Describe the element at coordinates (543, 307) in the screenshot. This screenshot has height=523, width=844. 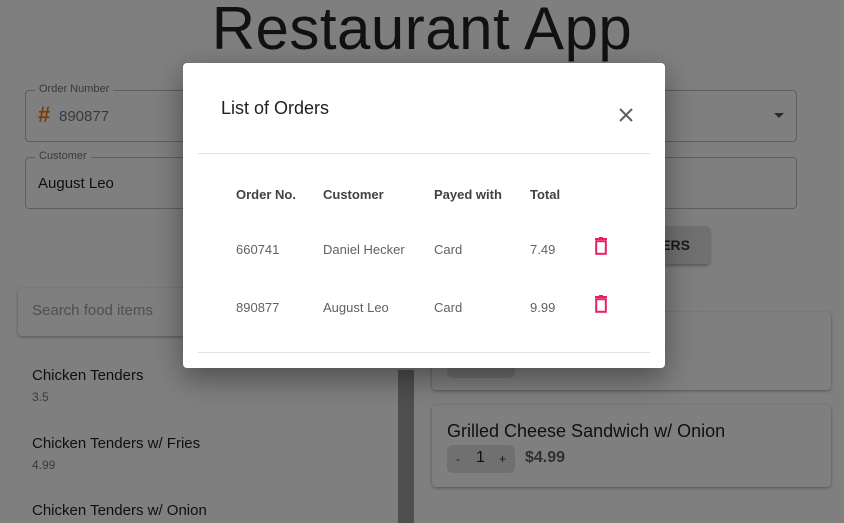
I see `total-cell: 9.99` at that location.